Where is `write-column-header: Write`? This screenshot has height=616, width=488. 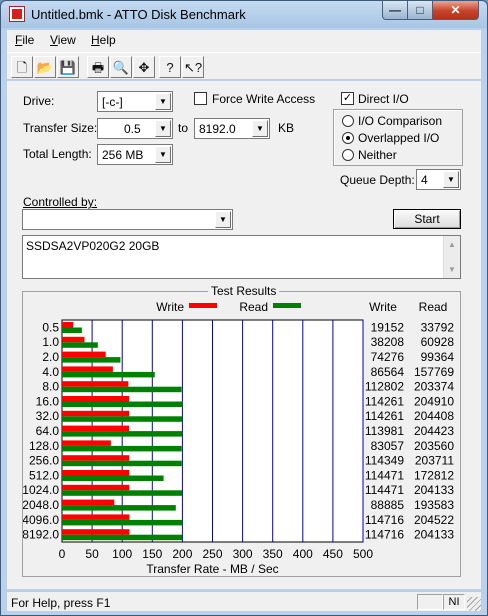 write-column-header: Write is located at coordinates (383, 307).